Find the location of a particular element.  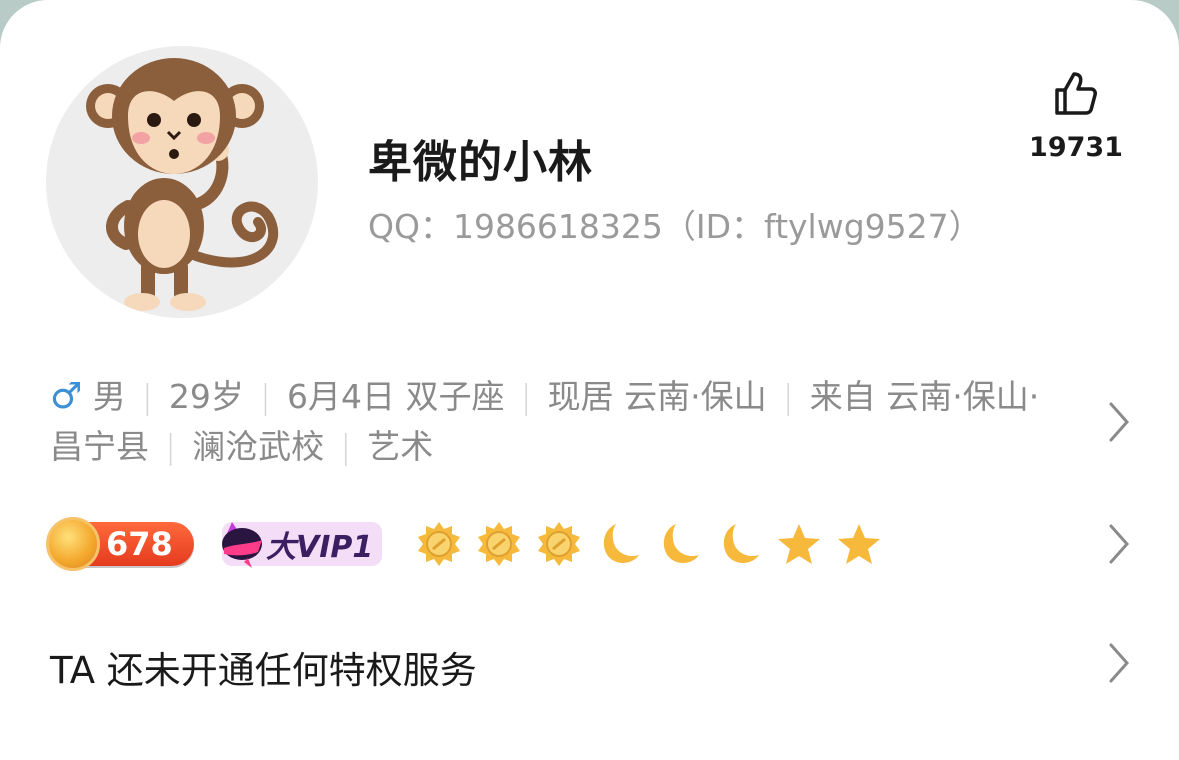

like-count: 19731 is located at coordinates (1076, 147).